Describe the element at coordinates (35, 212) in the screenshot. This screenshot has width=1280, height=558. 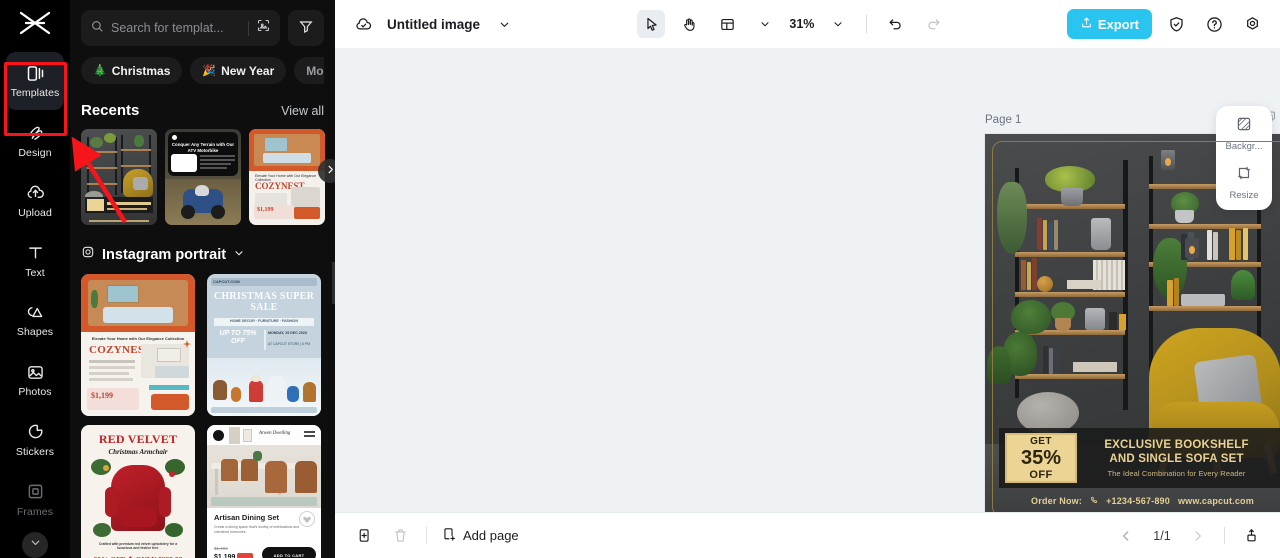
I see `sidebar-item-label: Upload` at that location.